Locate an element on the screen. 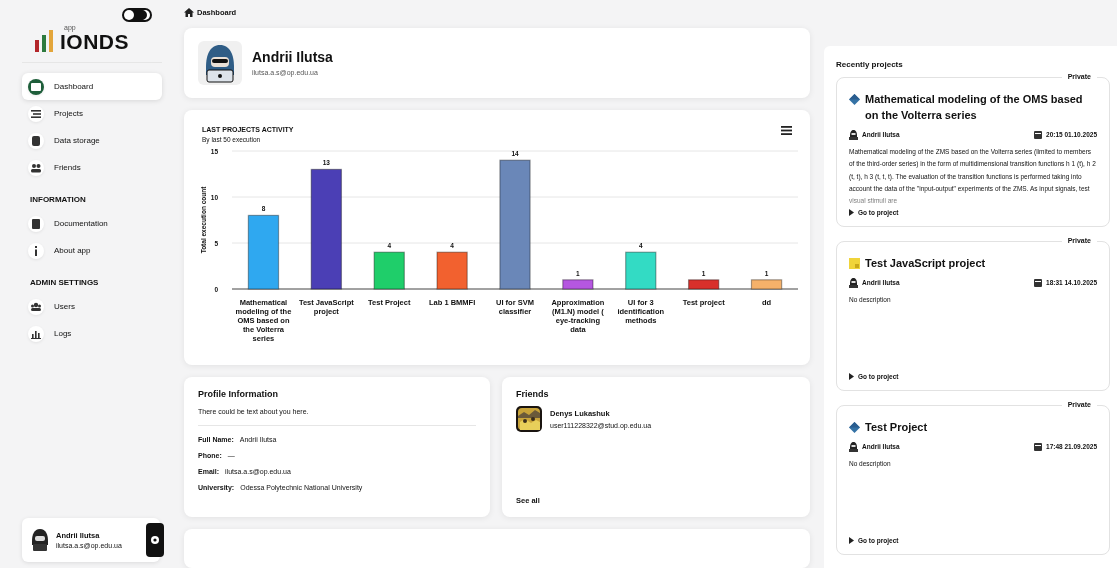 This screenshot has width=1117, height=568. nav-item: Data storage is located at coordinates (92, 140).